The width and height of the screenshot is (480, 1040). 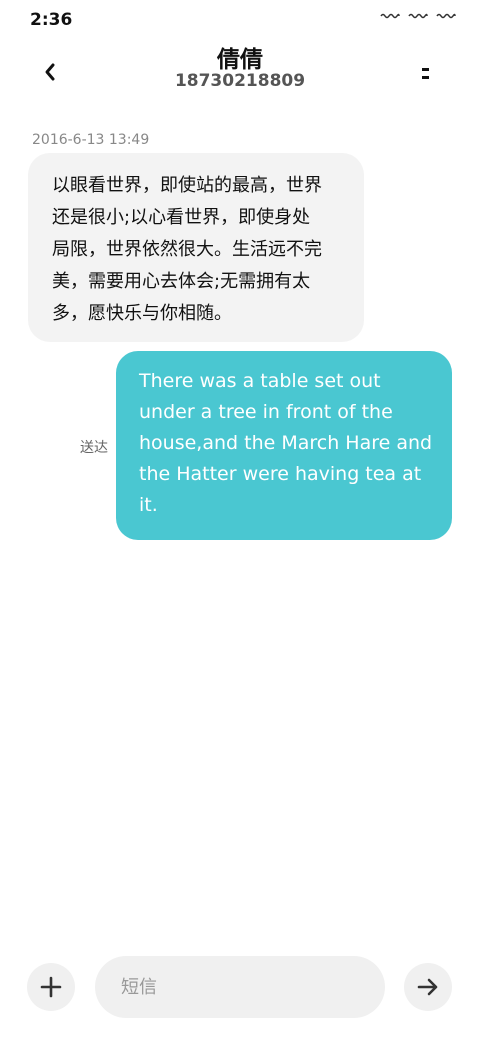 I want to click on status-icons, so click(x=418, y=16).